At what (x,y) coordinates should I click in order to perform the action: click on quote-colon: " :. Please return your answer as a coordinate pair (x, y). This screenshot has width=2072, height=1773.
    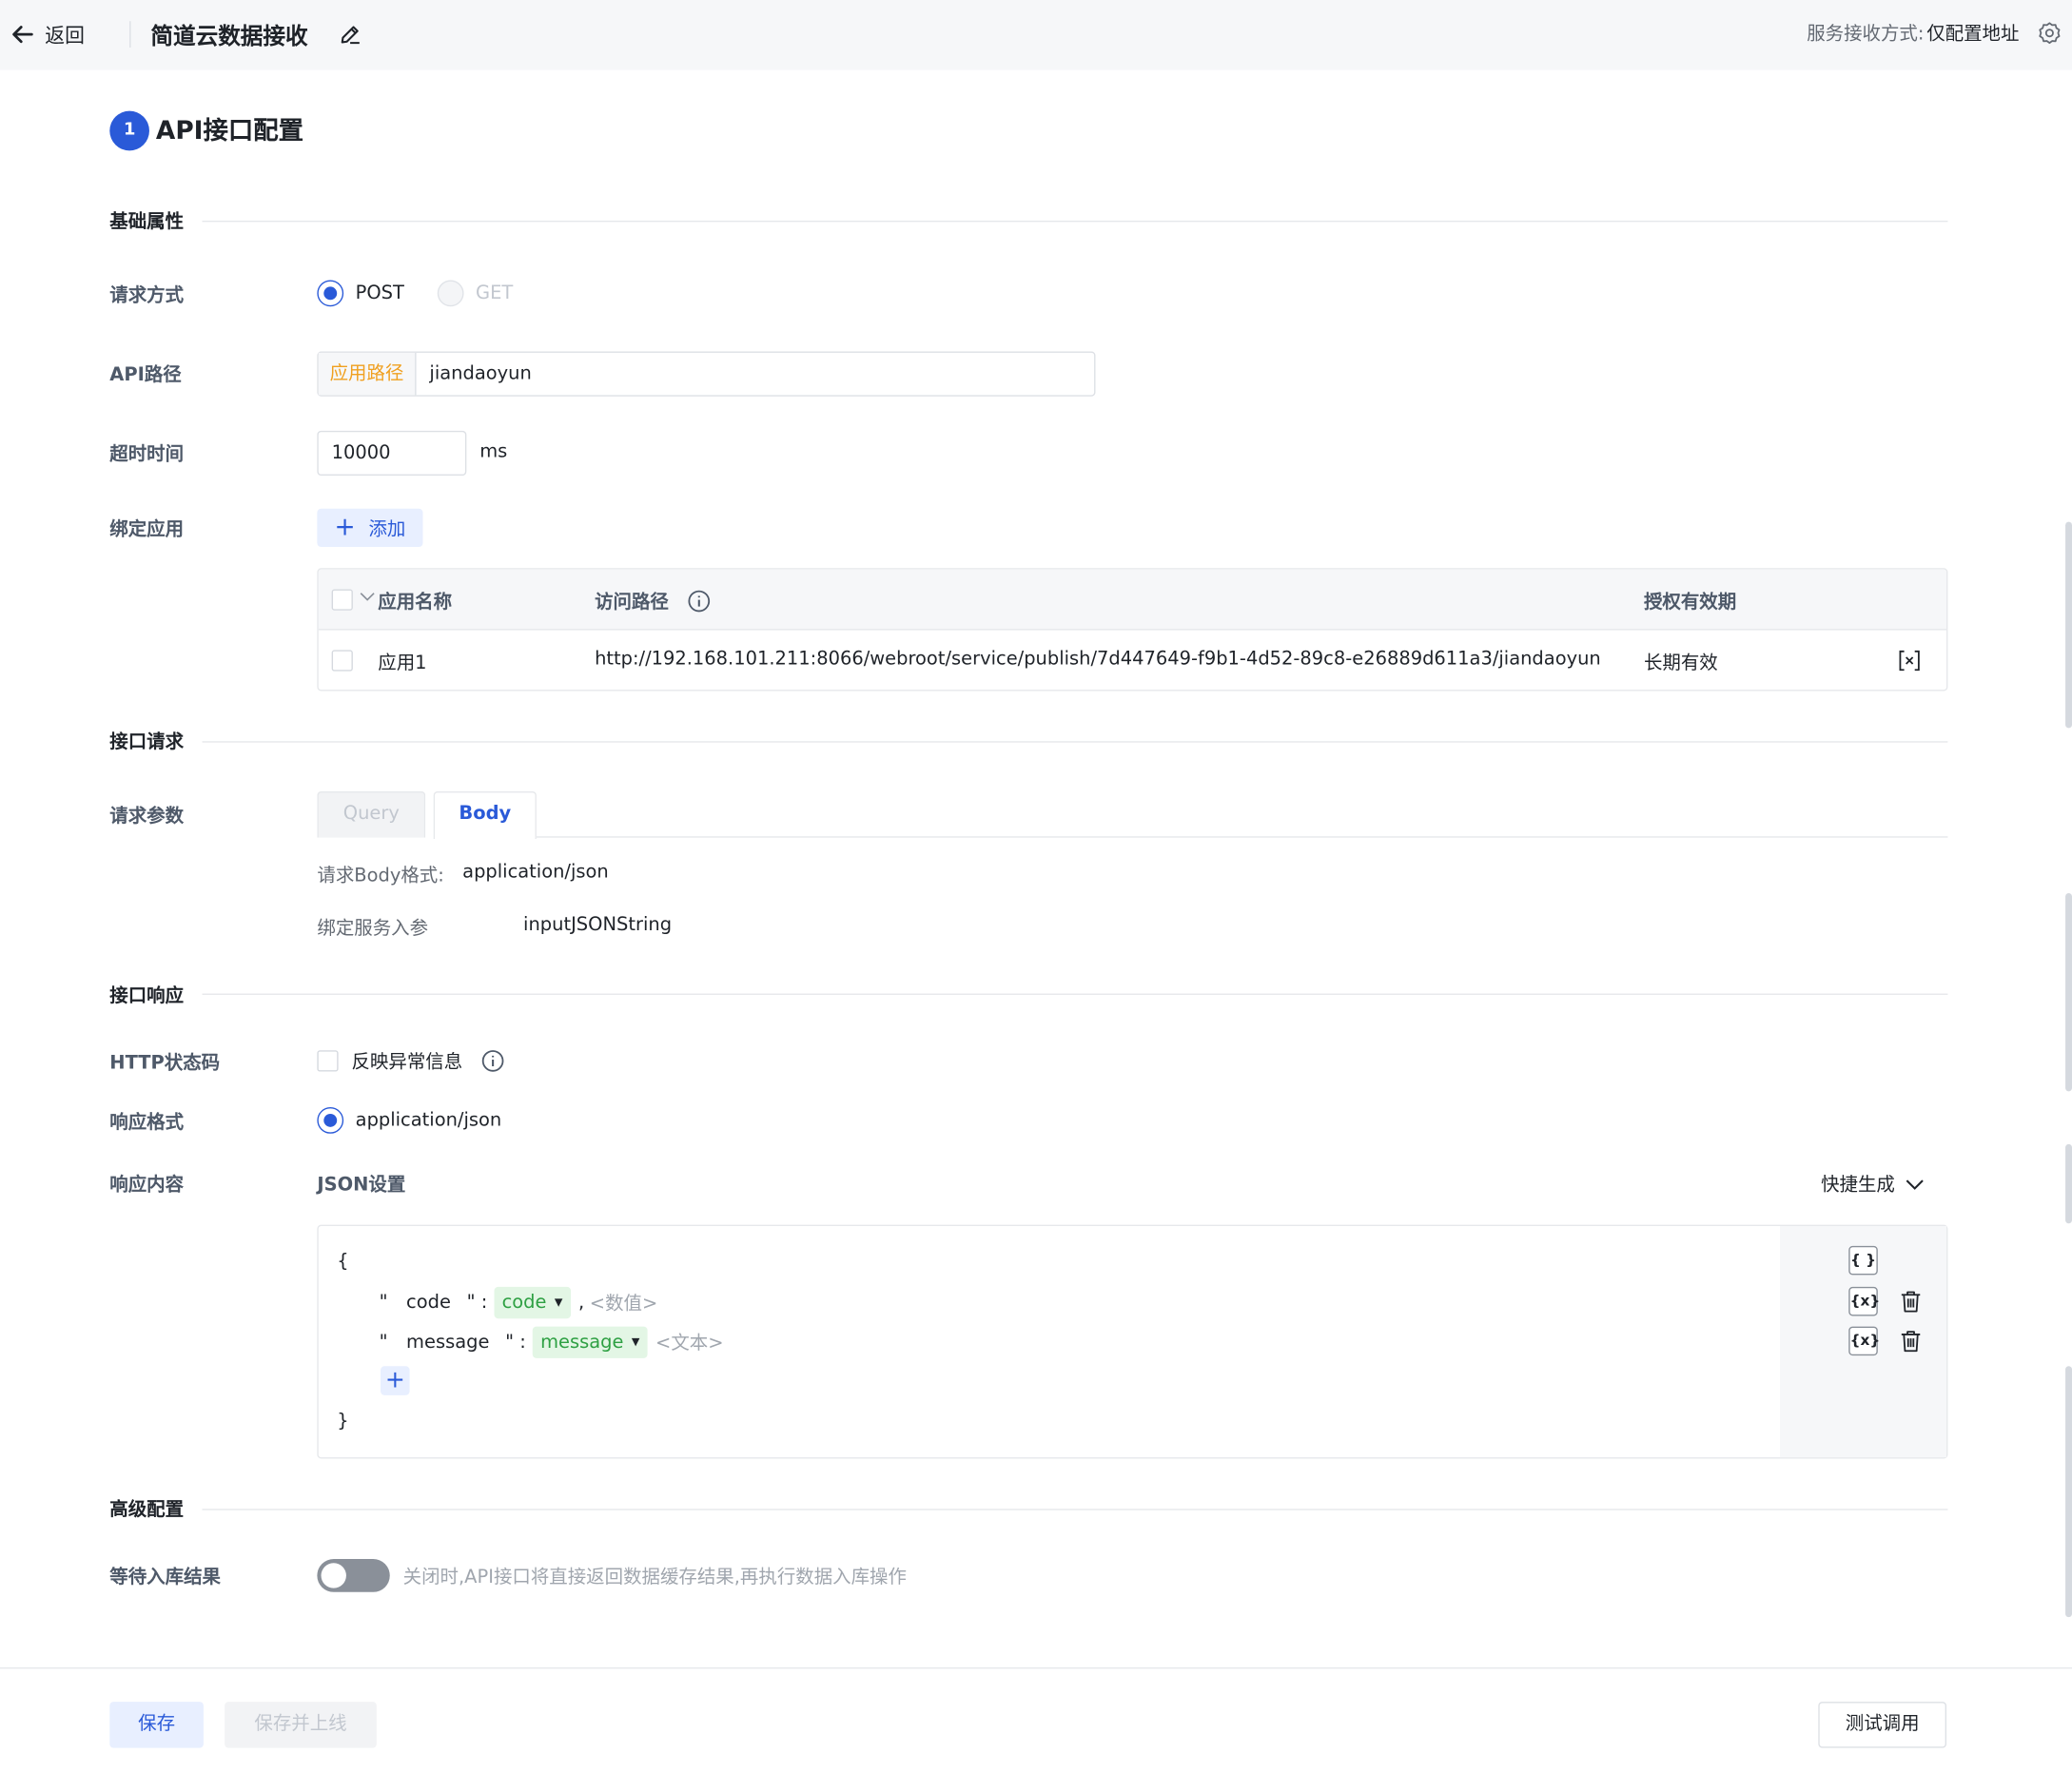
    Looking at the image, I should click on (477, 1303).